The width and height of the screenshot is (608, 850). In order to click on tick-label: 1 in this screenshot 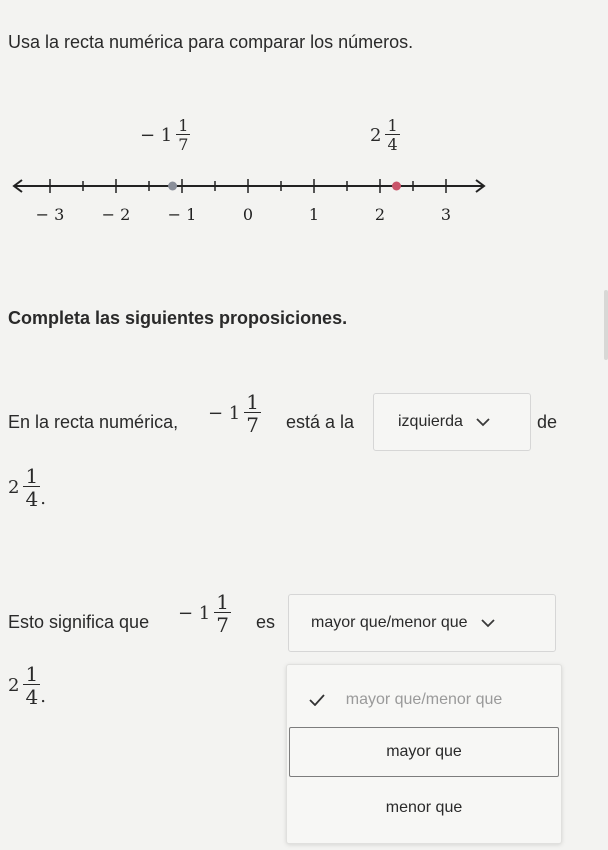, I will do `click(314, 214)`.